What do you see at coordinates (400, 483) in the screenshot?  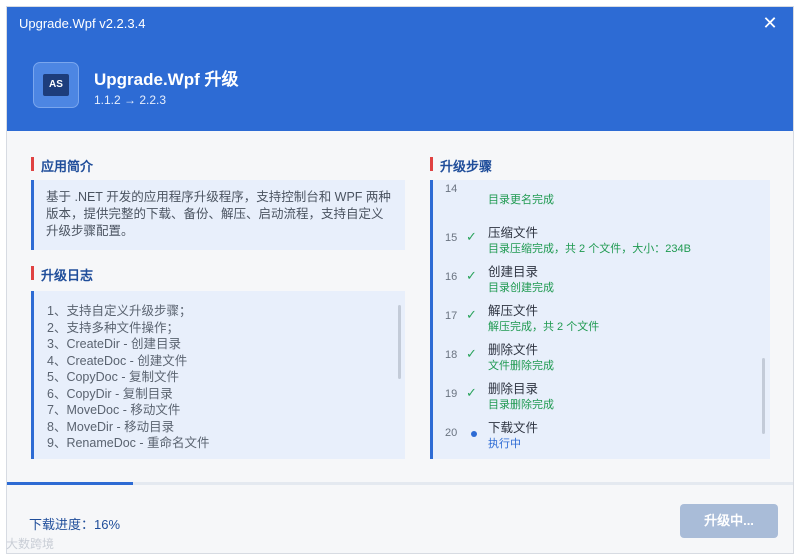 I see `progress-track` at bounding box center [400, 483].